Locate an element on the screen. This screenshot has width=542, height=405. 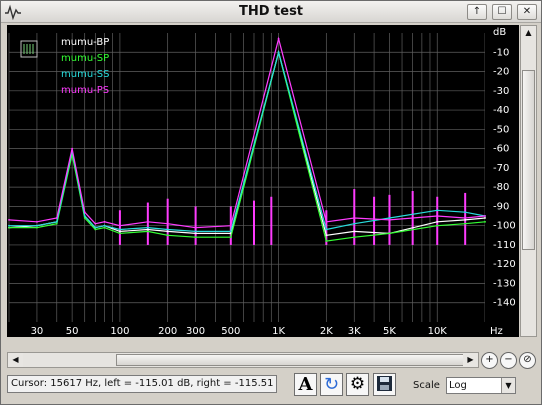
vertical-scroll-thumb is located at coordinates (528, 160).